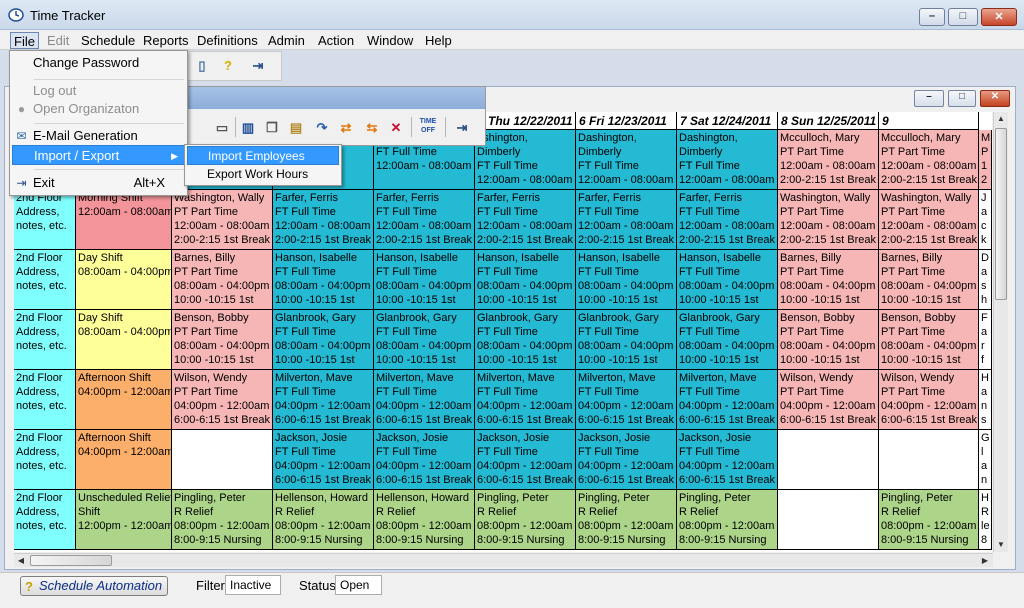  What do you see at coordinates (346, 128) in the screenshot?
I see `swap-icon: ⇄` at bounding box center [346, 128].